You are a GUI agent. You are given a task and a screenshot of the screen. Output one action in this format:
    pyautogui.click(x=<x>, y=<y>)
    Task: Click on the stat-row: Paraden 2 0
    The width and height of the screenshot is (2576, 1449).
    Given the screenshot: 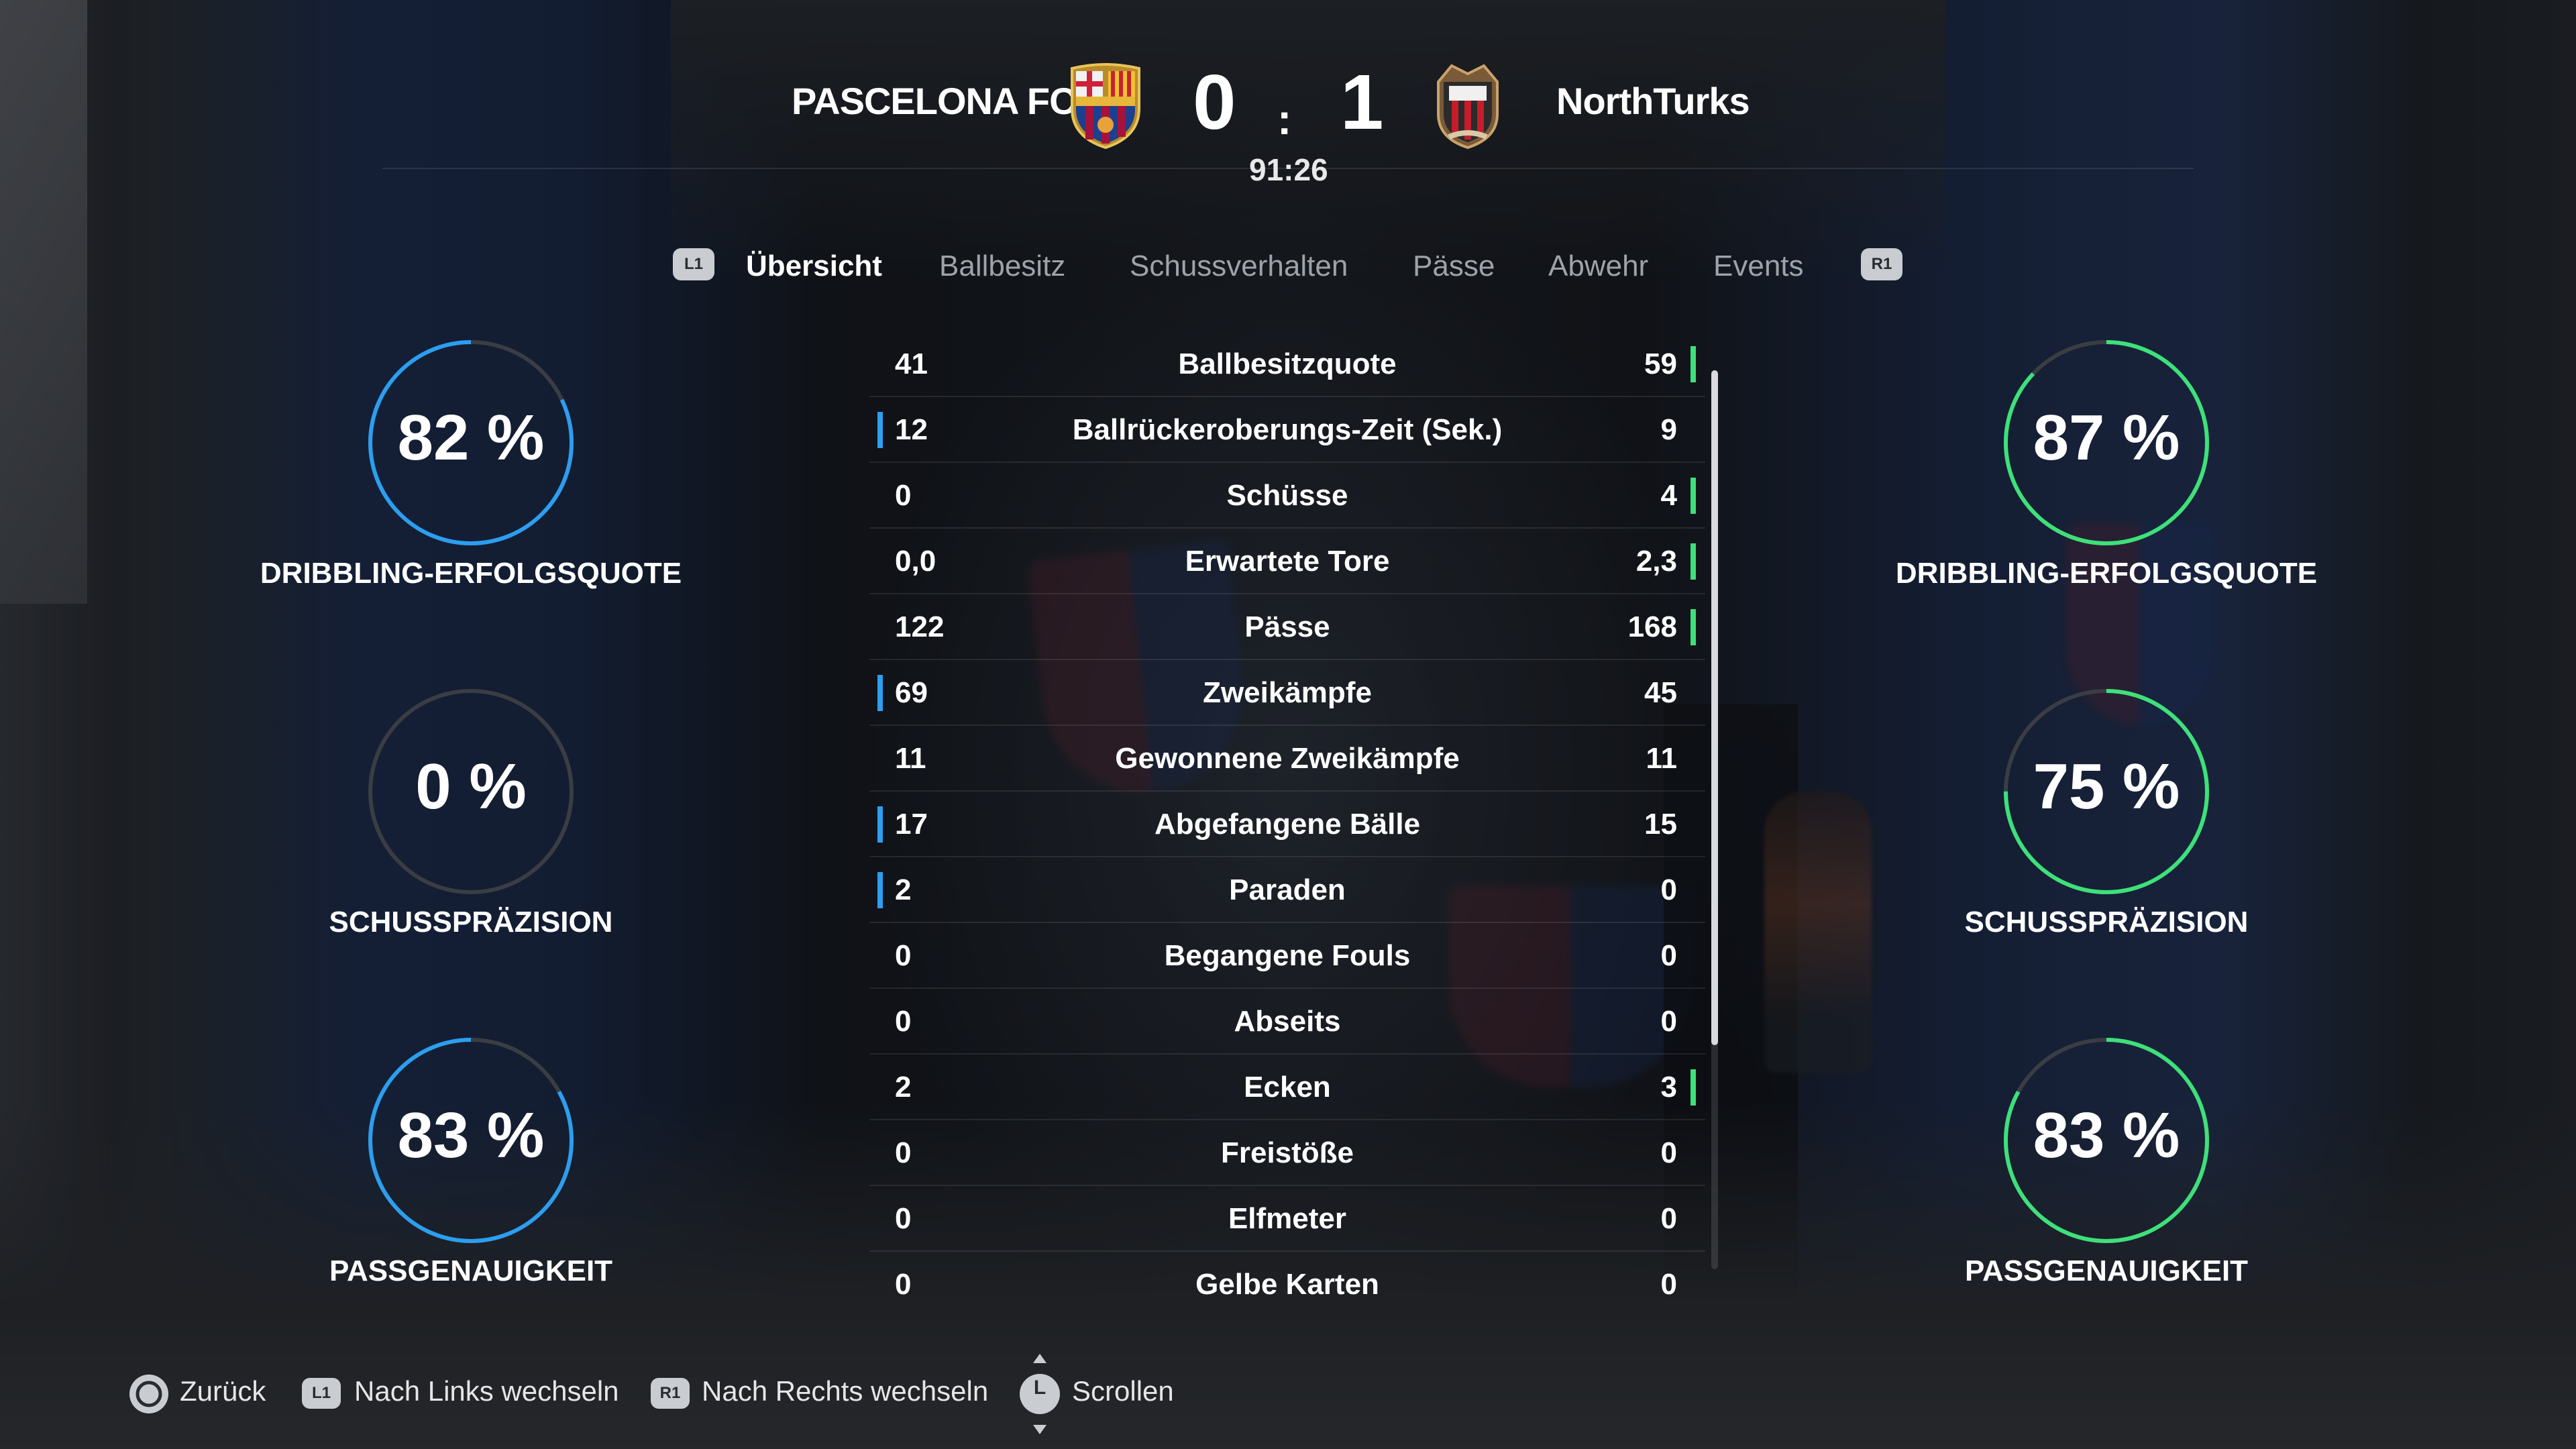 What is the action you would take?
    pyautogui.click(x=1287, y=890)
    